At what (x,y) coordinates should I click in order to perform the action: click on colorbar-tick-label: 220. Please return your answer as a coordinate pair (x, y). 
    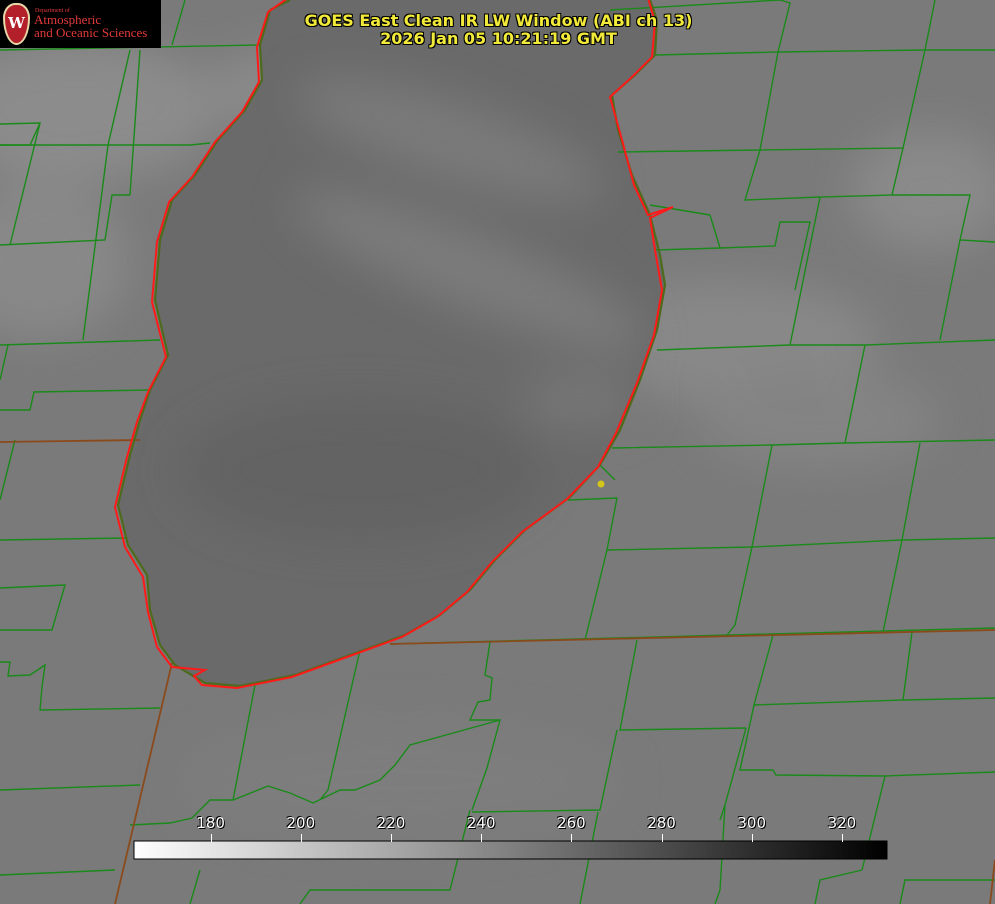
    Looking at the image, I should click on (391, 823).